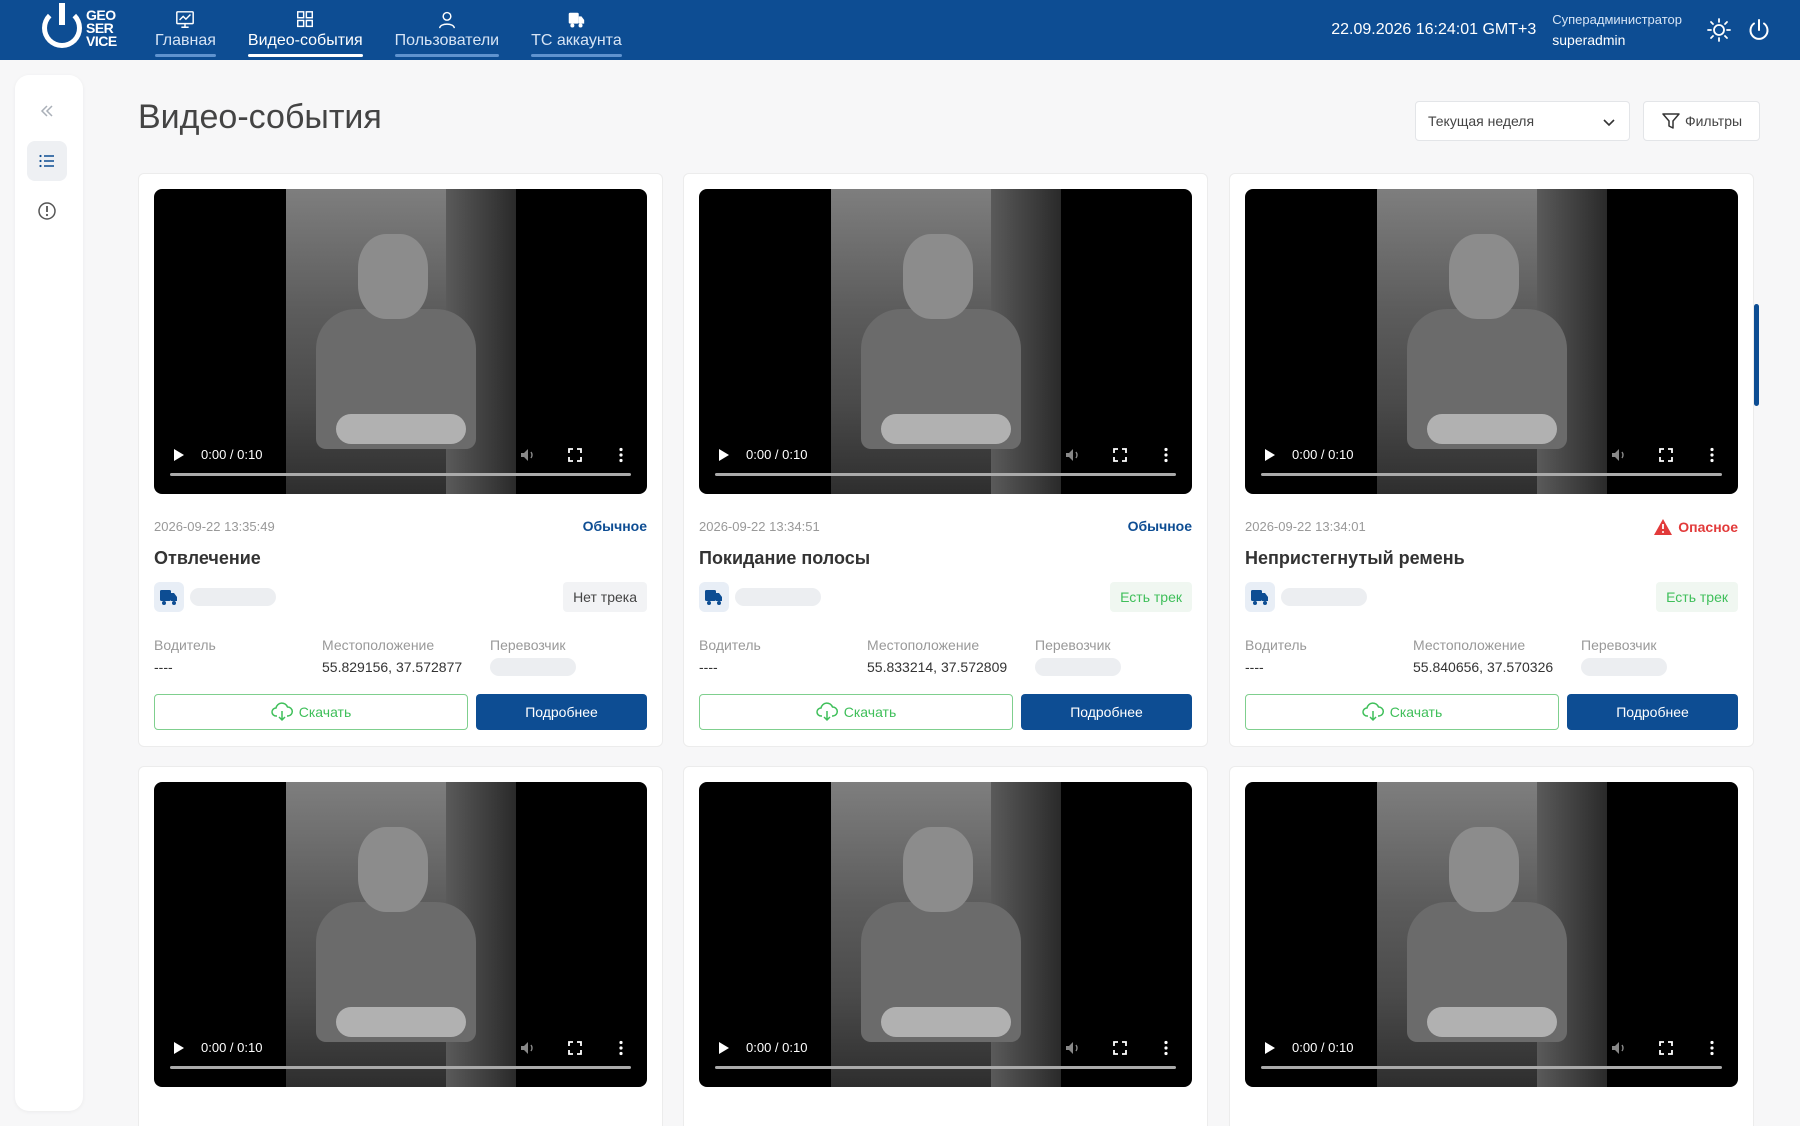 Image resolution: width=1800 pixels, height=1126 pixels. What do you see at coordinates (1373, 712) in the screenshot?
I see `cloud-download-icon` at bounding box center [1373, 712].